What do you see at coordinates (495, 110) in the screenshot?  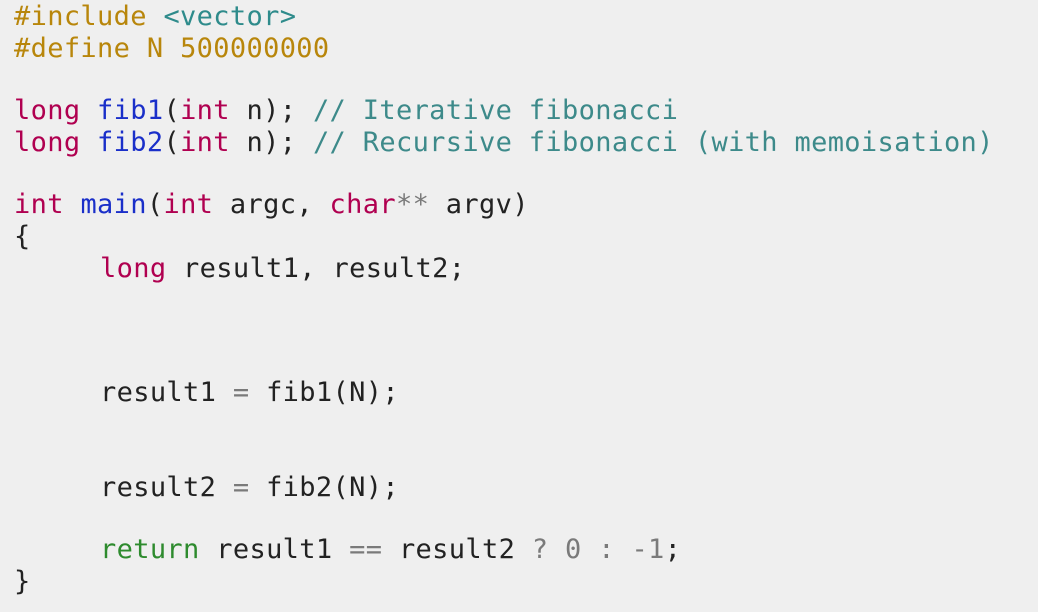 I see `comment-fib1: // Iterative fibonacci` at bounding box center [495, 110].